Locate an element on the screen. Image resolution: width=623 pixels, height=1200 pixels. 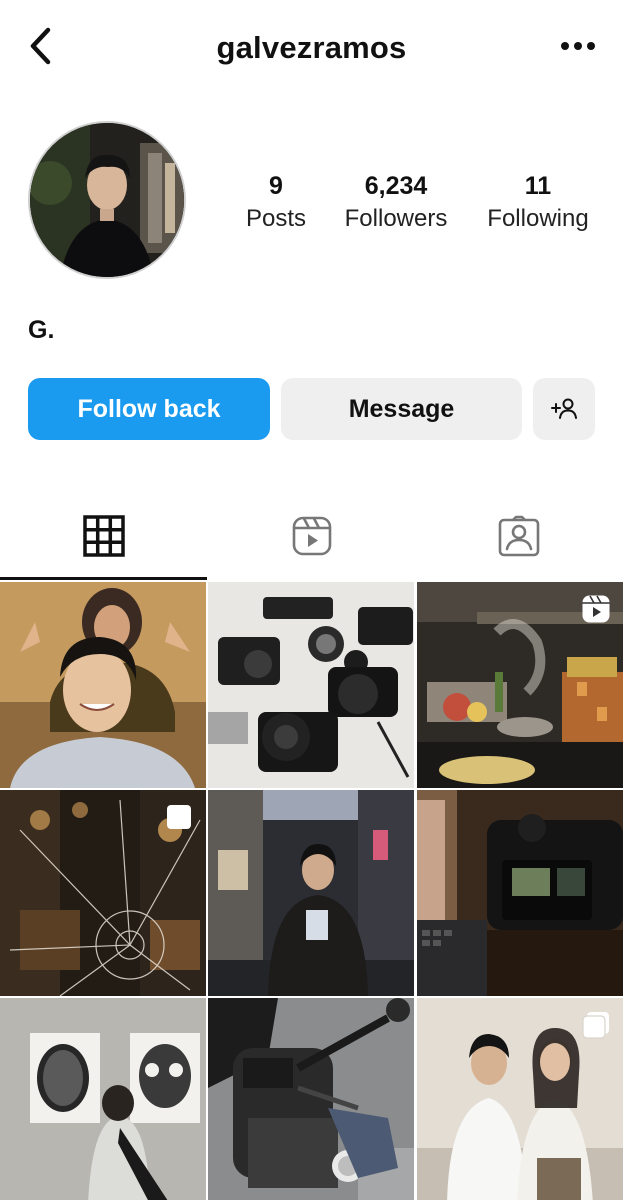
stat-followers: 6,234 Followers is located at coordinates (396, 203).